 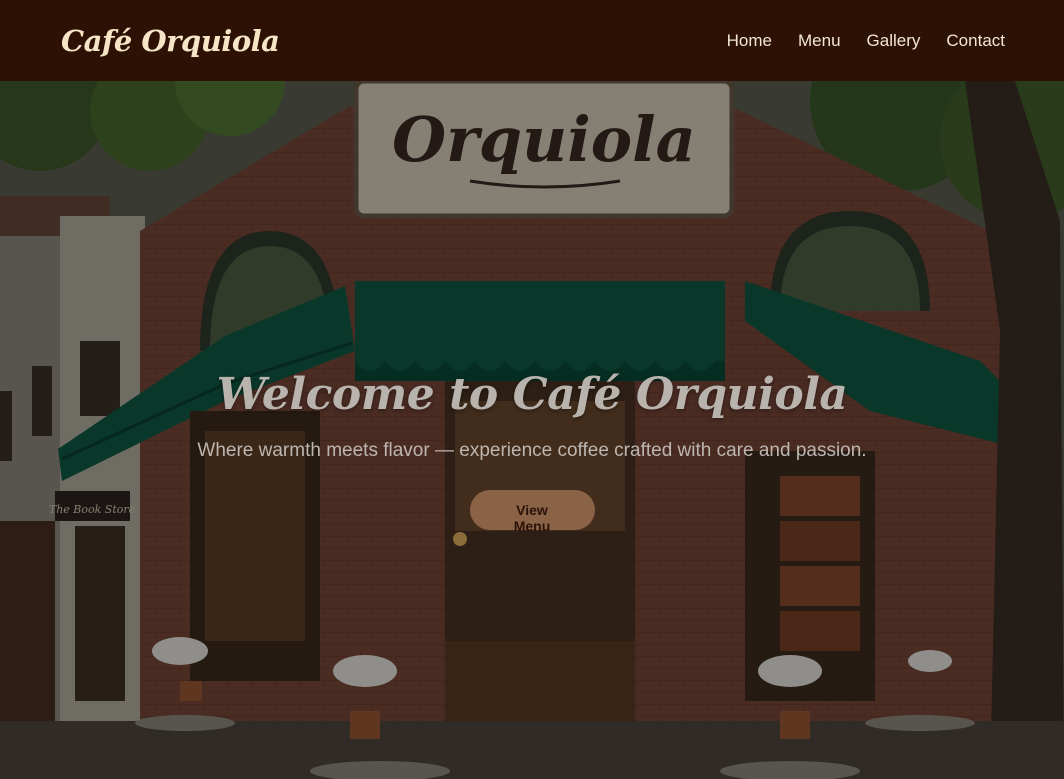 What do you see at coordinates (894, 40) in the screenshot?
I see `nav-link-gallery: Gallery` at bounding box center [894, 40].